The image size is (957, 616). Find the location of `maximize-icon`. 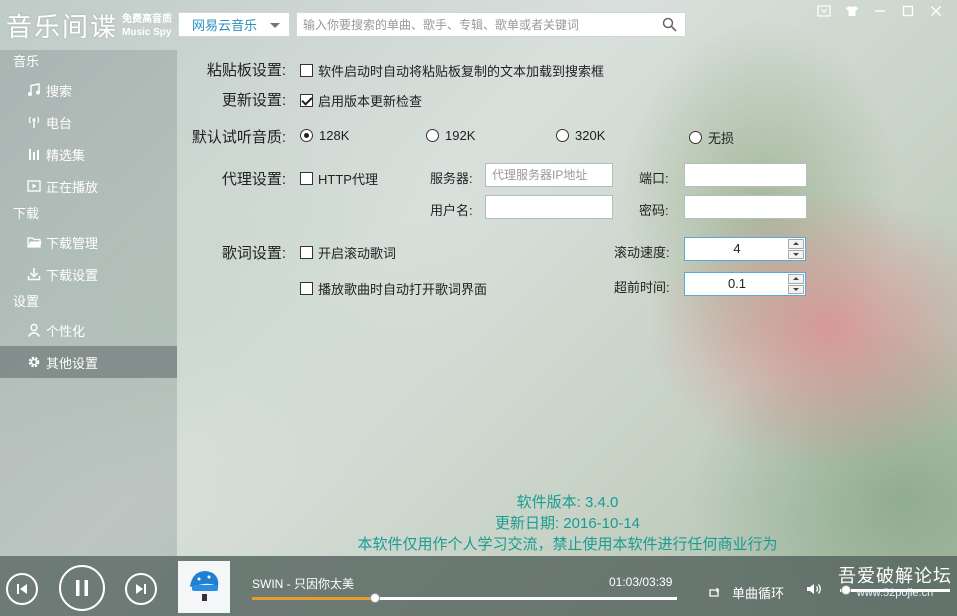

maximize-icon is located at coordinates (908, 11).